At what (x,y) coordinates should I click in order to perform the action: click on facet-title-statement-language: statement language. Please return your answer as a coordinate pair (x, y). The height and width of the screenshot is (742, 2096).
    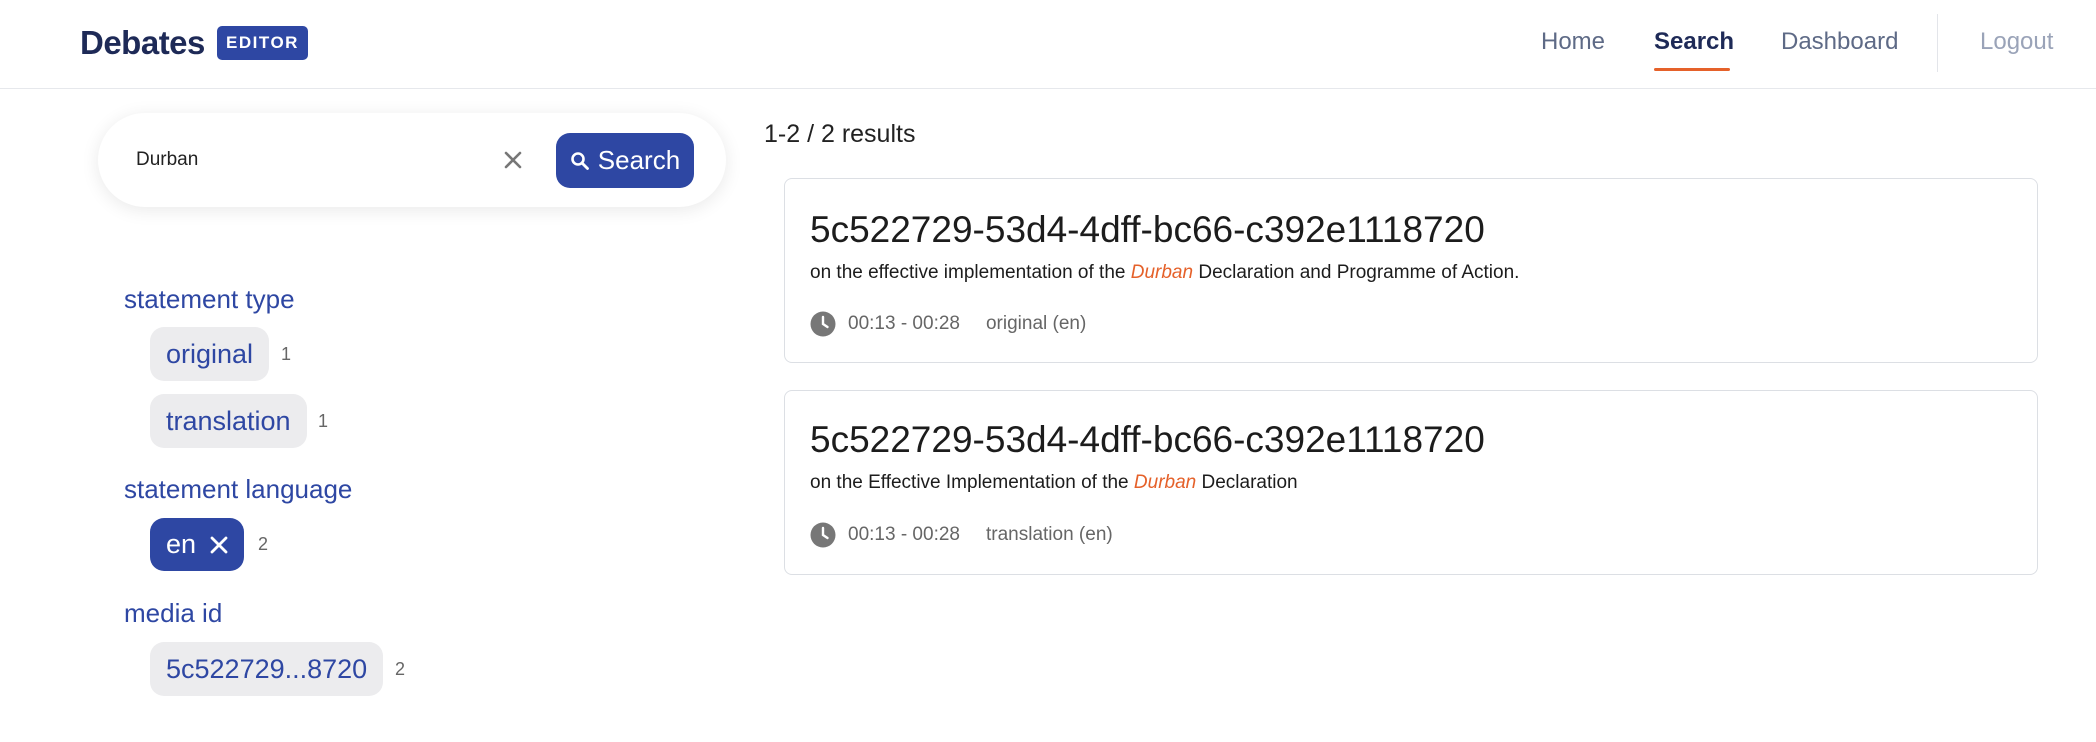
    Looking at the image, I should click on (238, 489).